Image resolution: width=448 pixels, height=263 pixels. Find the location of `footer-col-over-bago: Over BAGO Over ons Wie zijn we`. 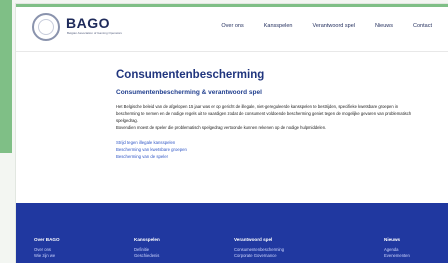

footer-col-over-bago: Over BAGO Over ons Wie zijn we is located at coordinates (47, 248).